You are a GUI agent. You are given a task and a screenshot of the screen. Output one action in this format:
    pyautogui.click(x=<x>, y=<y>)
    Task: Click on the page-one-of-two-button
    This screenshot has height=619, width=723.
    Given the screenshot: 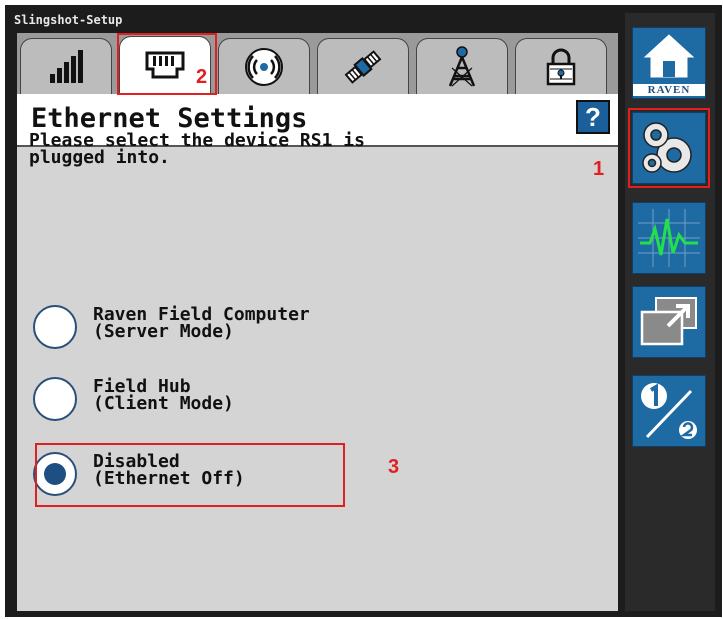 What is the action you would take?
    pyautogui.click(x=669, y=411)
    